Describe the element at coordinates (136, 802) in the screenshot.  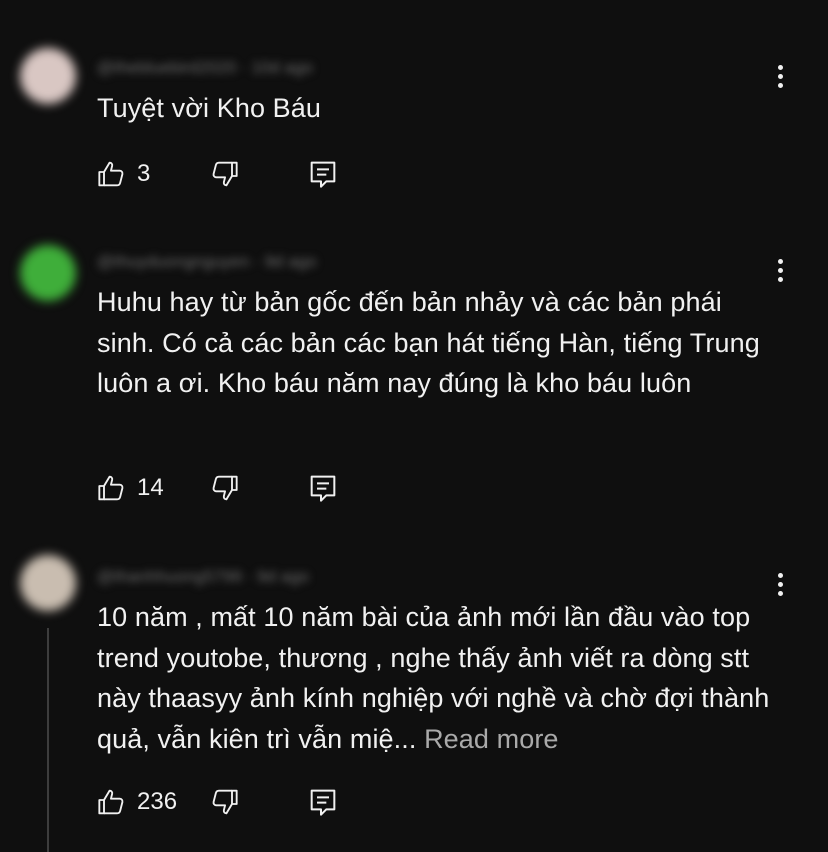
I see `like-button: 236` at that location.